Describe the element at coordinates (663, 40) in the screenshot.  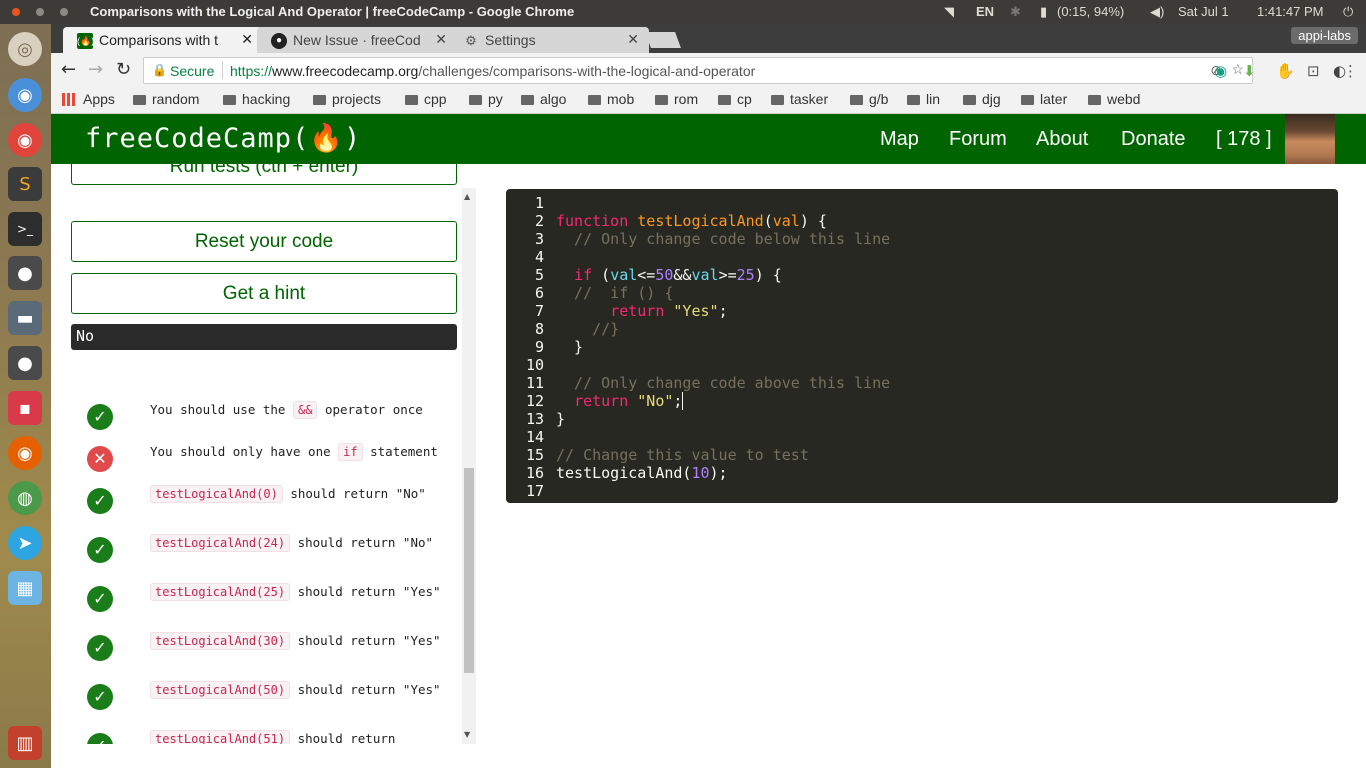
I see `new-tab-button` at that location.